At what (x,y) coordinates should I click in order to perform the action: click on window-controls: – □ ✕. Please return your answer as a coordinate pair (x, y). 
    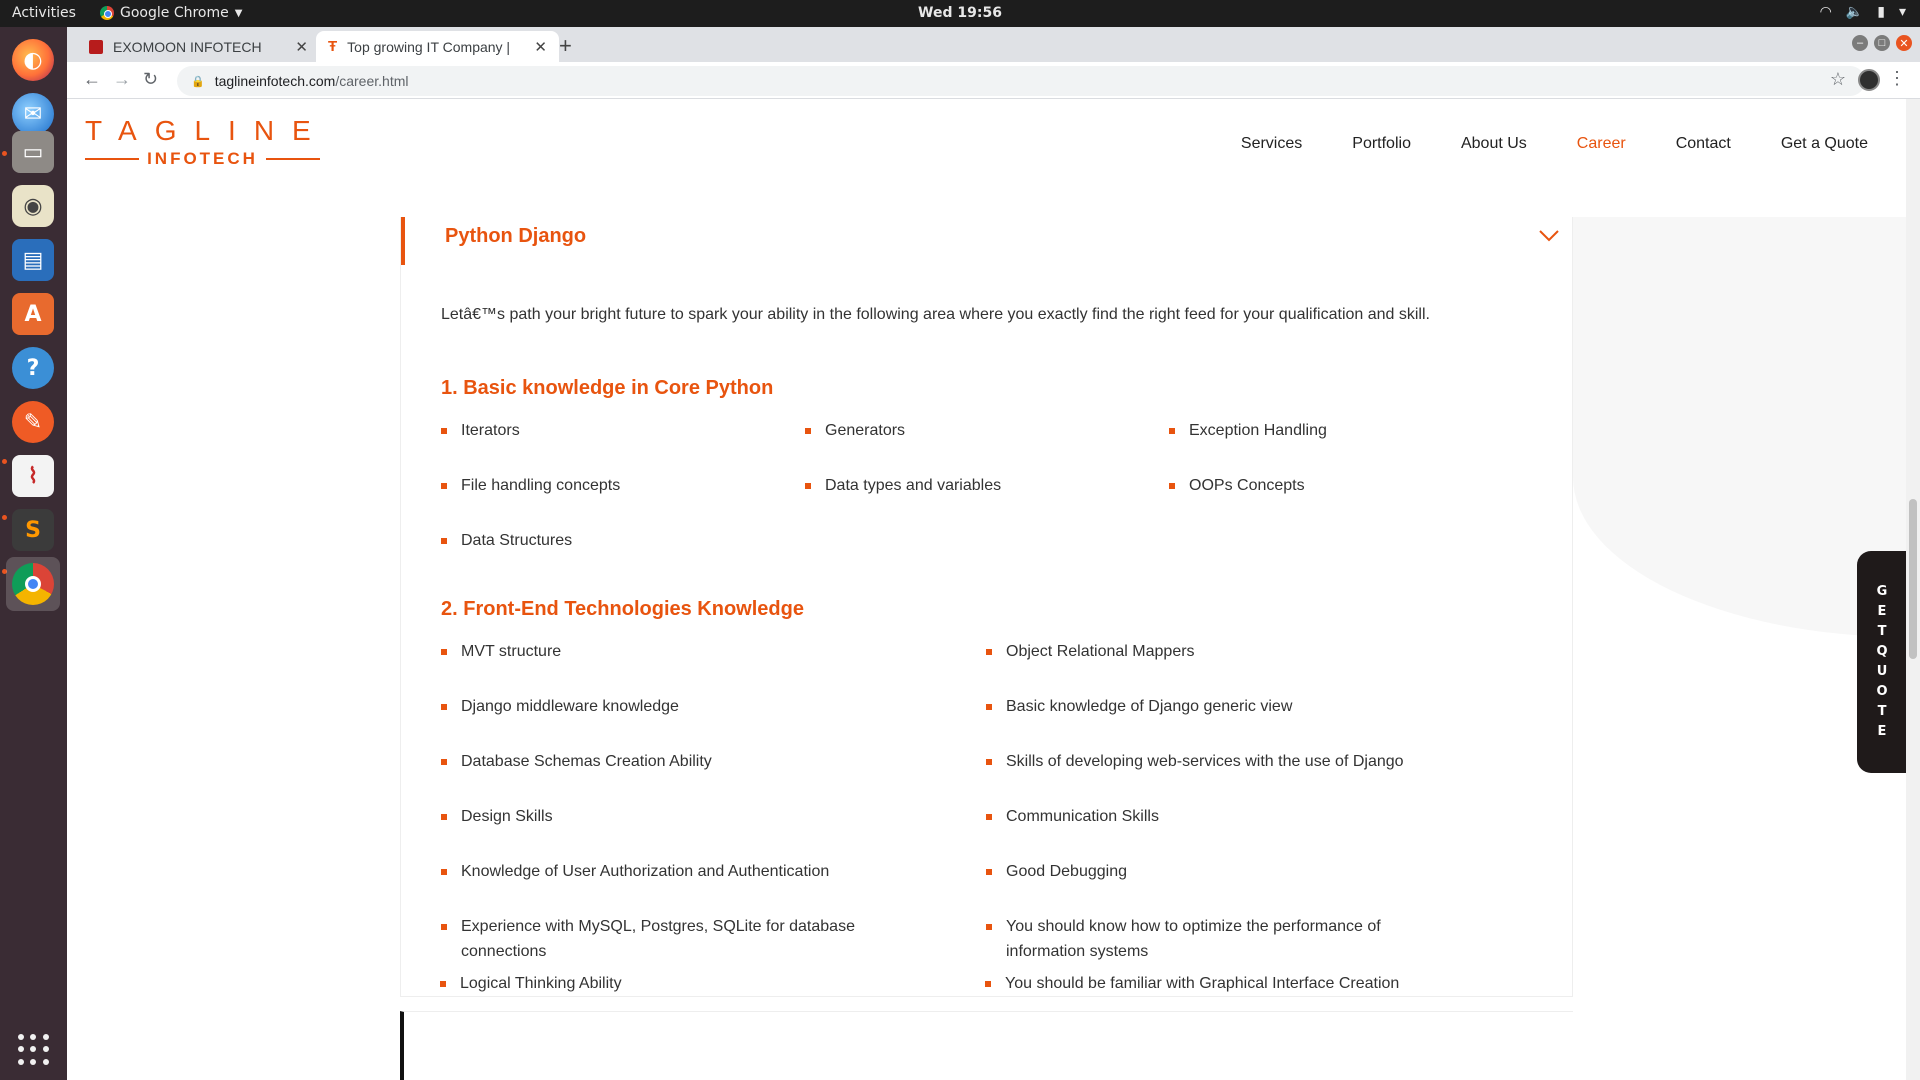
    Looking at the image, I should click on (1882, 43).